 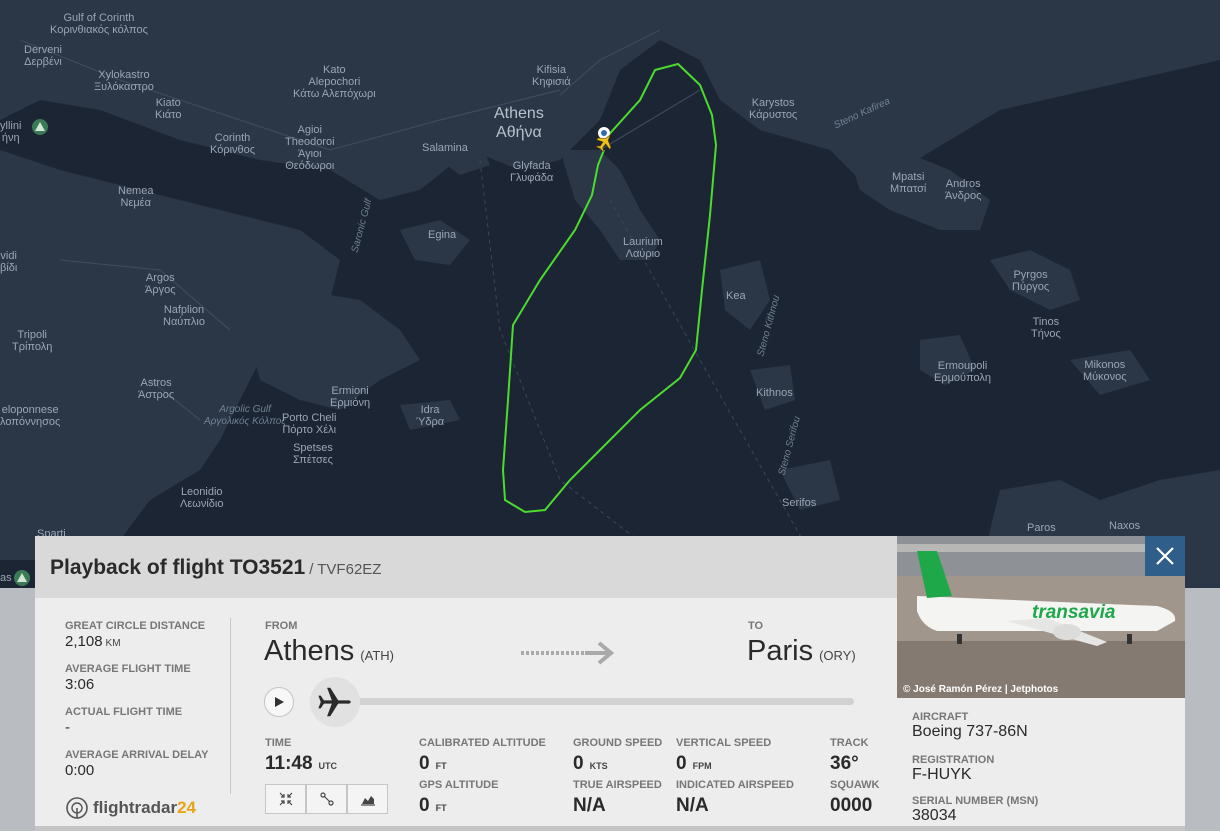 What do you see at coordinates (301, 763) in the screenshot?
I see `time-value: 11:48 UTC` at bounding box center [301, 763].